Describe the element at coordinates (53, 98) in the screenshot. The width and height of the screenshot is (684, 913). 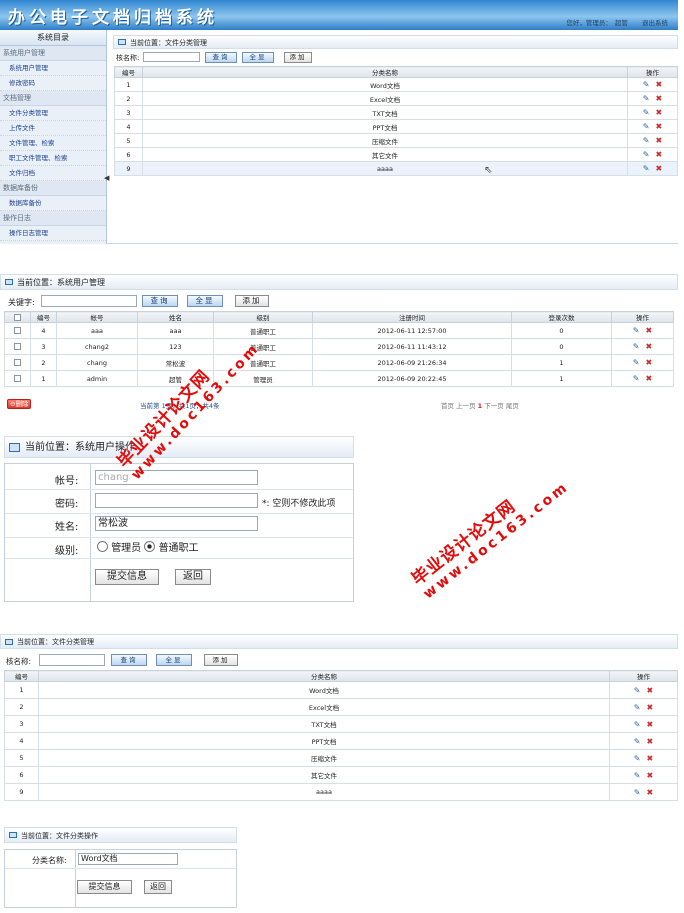
I see `sidebar-group-docs: 文档管理` at that location.